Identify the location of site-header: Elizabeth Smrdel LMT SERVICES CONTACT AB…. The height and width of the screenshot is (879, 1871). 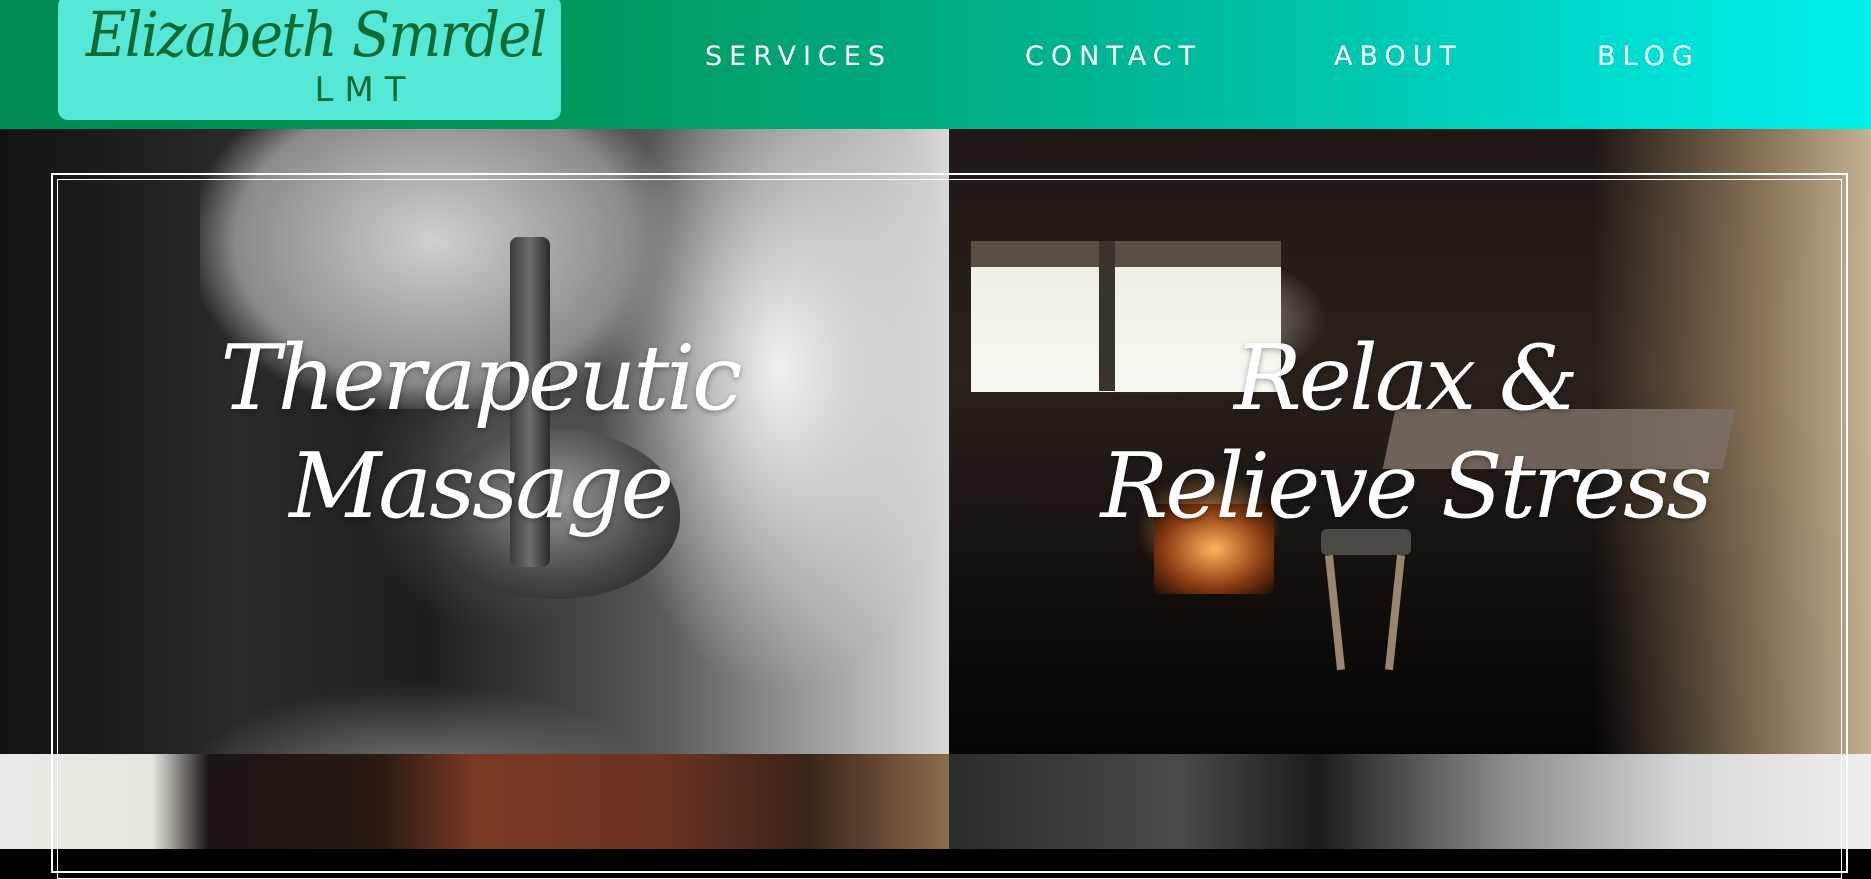
(935, 64).